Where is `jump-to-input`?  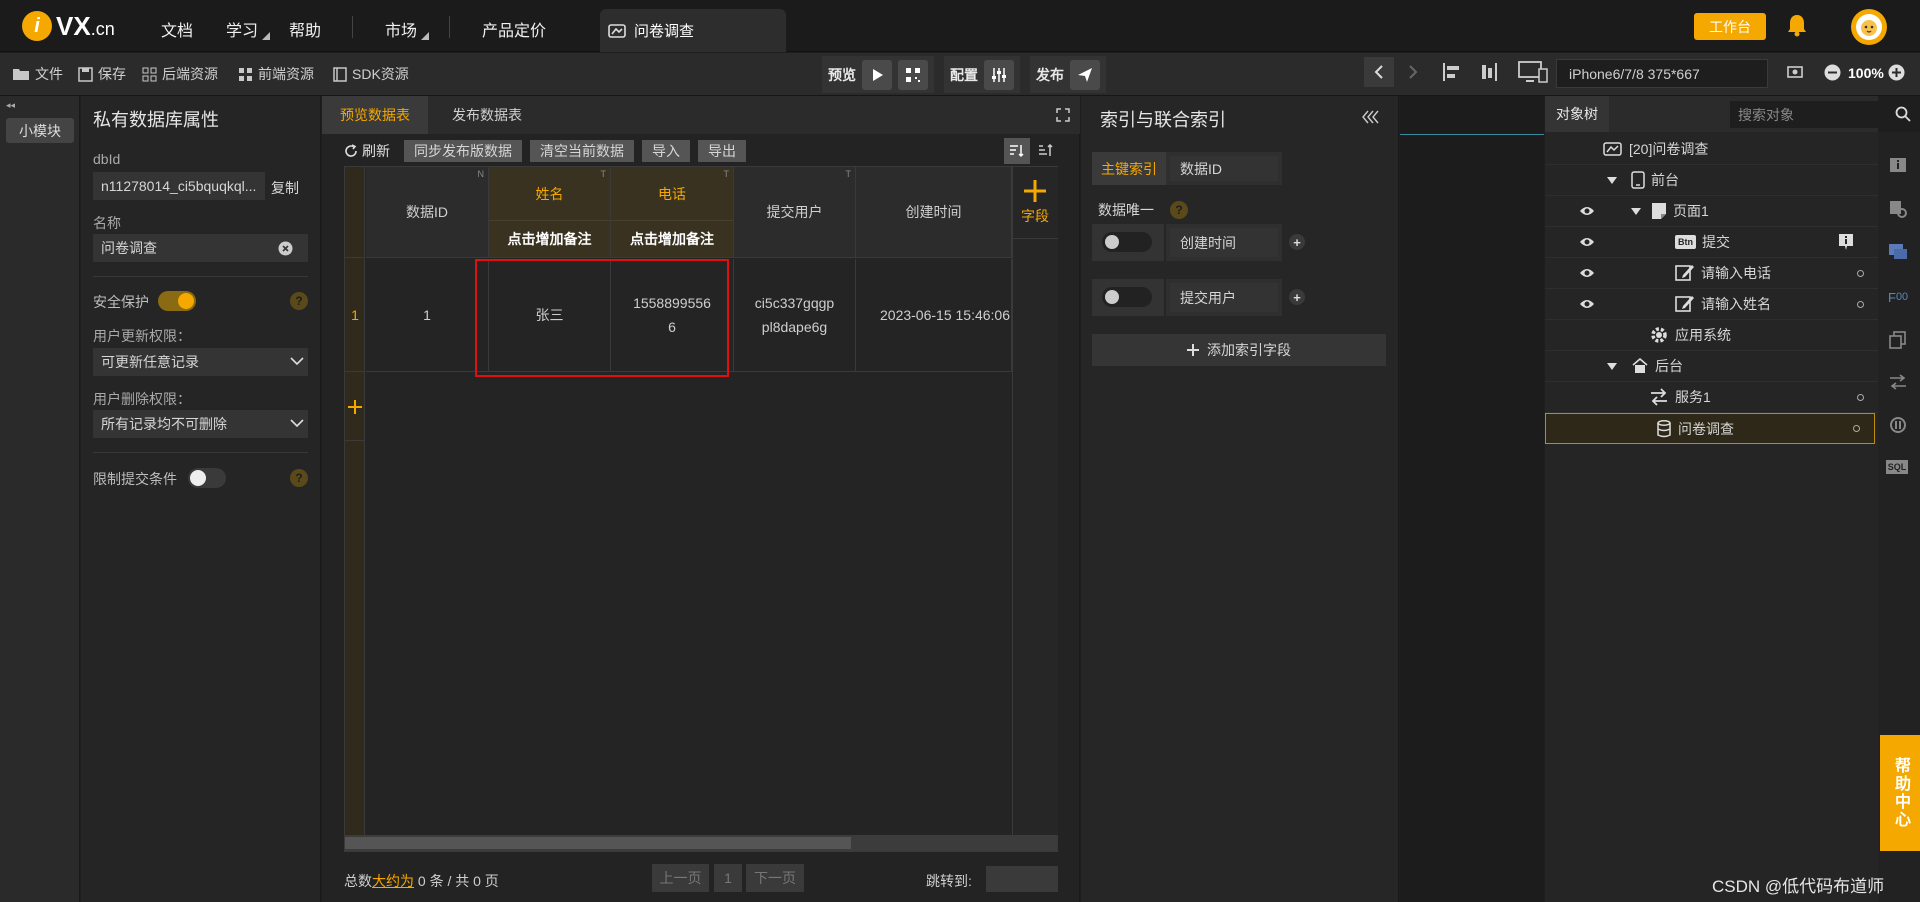 jump-to-input is located at coordinates (1022, 879).